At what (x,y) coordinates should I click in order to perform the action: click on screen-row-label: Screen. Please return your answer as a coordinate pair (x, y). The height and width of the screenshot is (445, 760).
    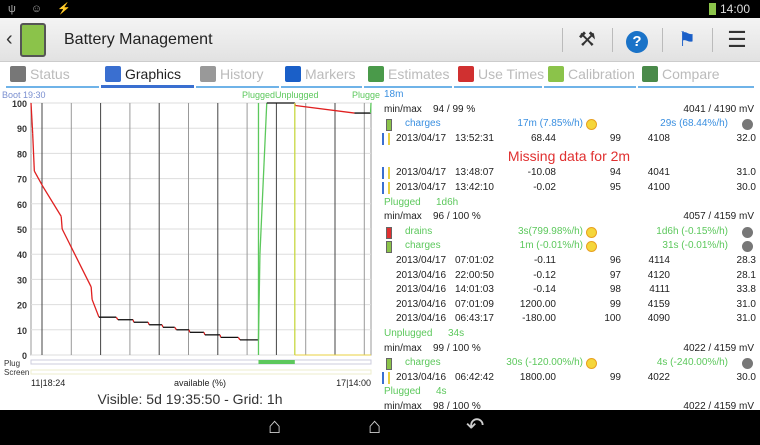
    Looking at the image, I should click on (16, 372).